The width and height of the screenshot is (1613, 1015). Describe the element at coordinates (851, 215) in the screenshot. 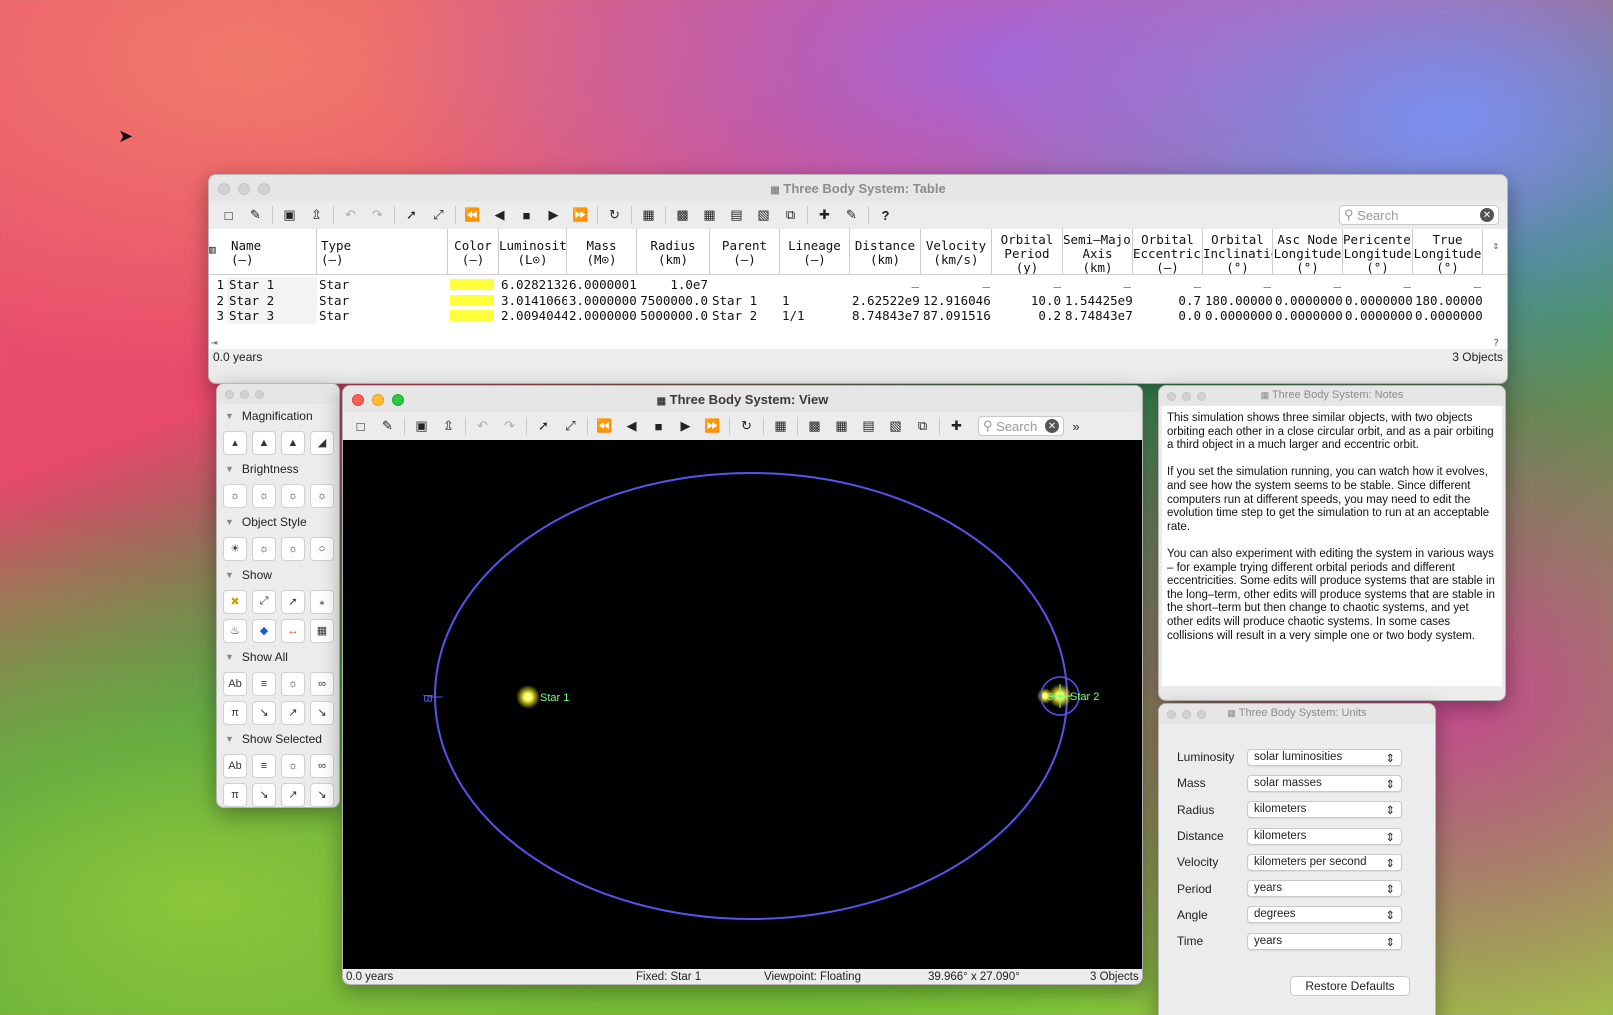

I see `notes-icon: ✎` at that location.